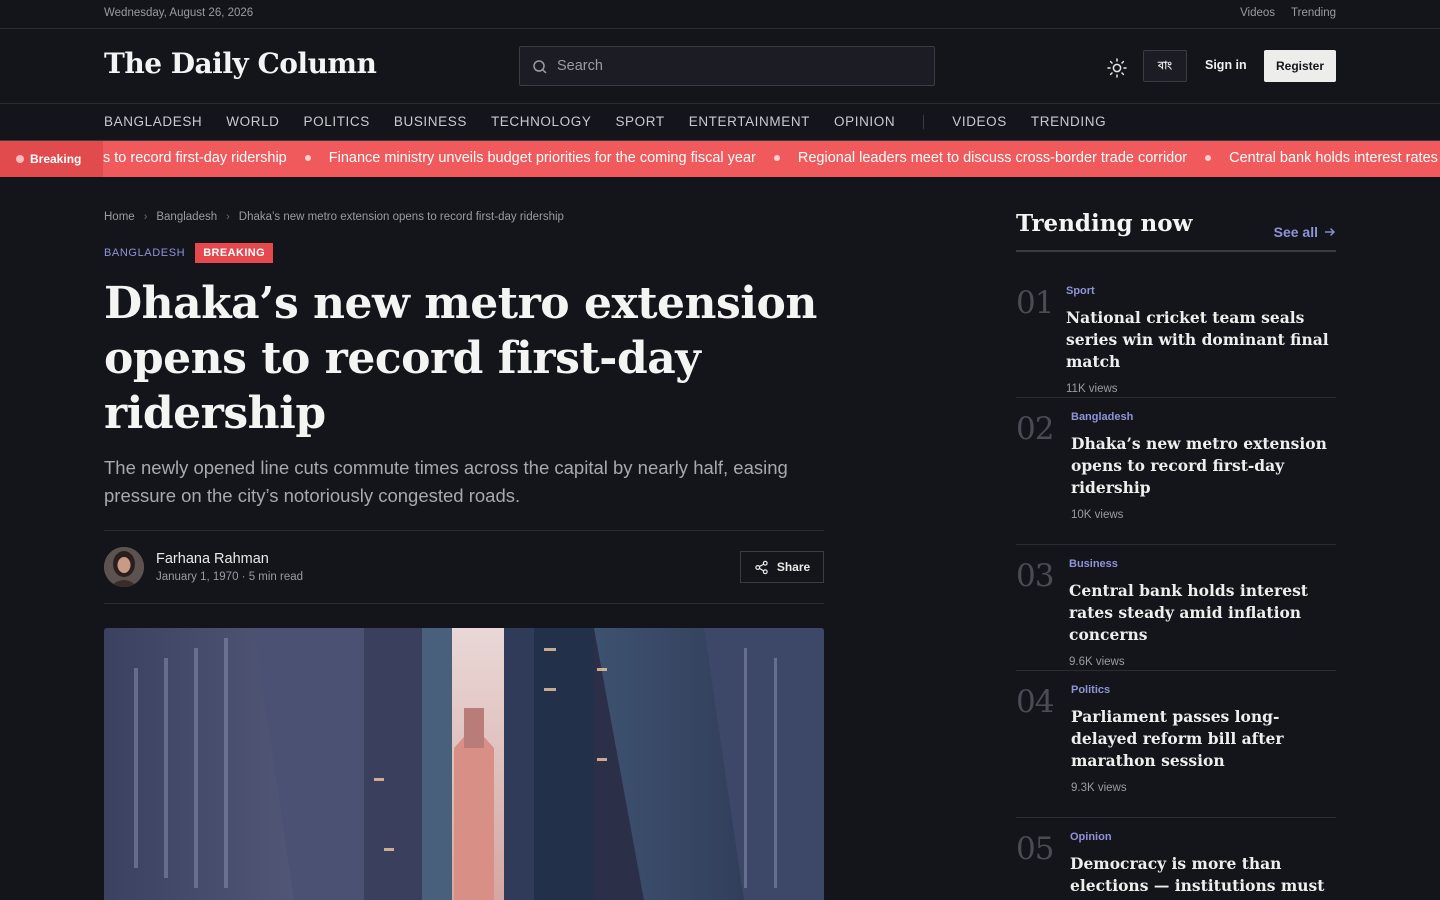 This screenshot has width=1440, height=900. I want to click on nav-item-videos: VIDEOS, so click(979, 121).